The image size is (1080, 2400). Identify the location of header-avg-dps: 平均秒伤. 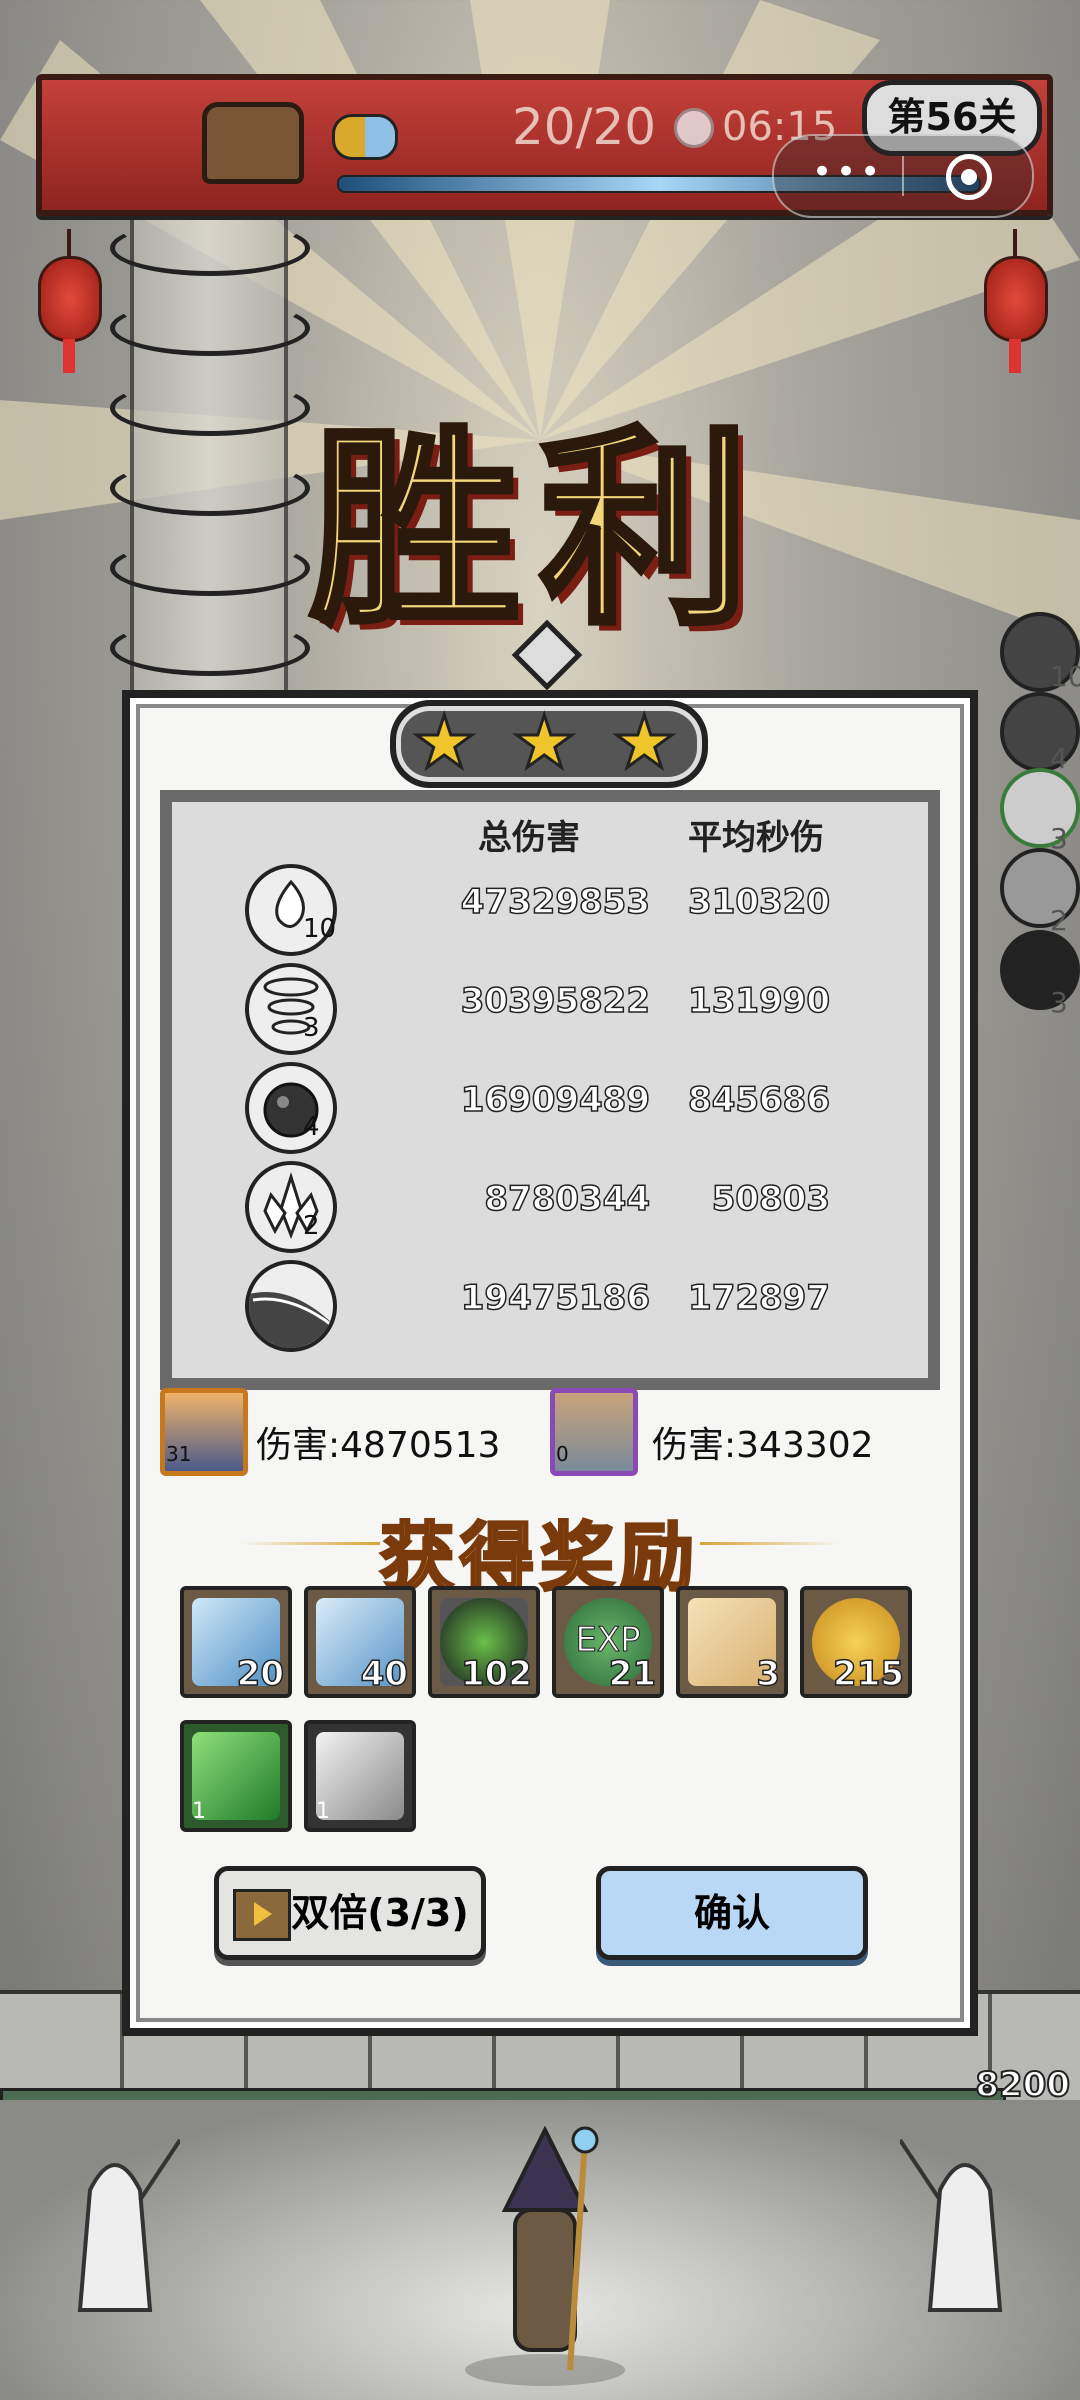
(756, 838).